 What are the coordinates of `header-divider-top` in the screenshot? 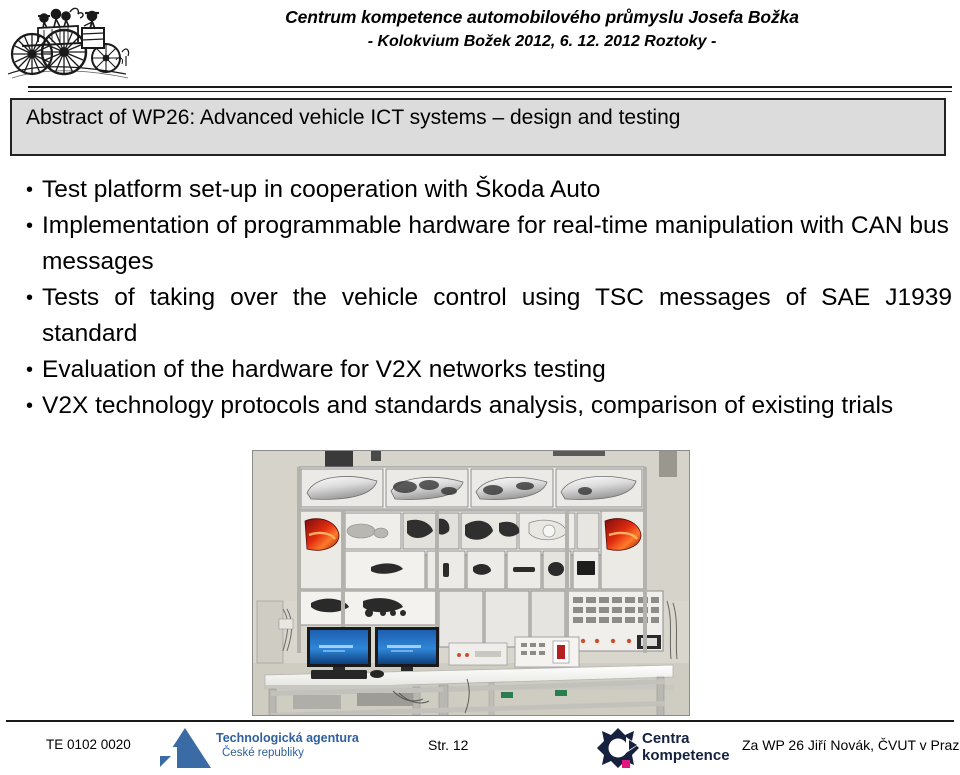 It's located at (490, 87).